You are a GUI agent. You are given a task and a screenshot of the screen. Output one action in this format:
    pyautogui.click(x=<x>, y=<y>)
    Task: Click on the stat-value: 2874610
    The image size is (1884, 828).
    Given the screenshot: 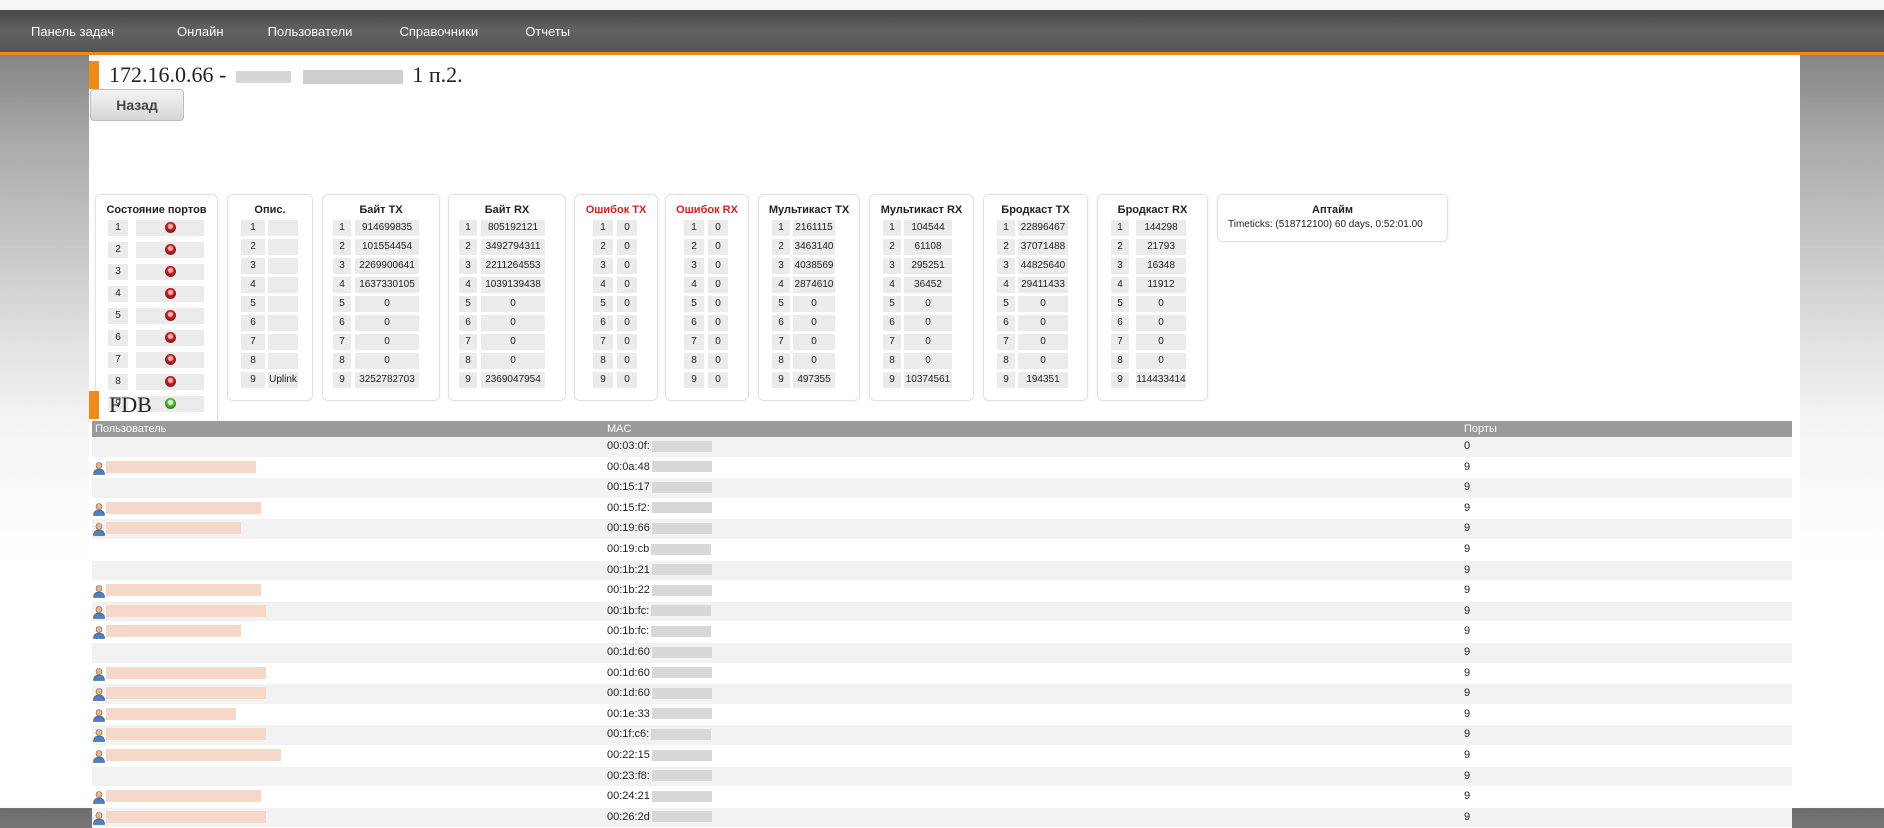 What is the action you would take?
    pyautogui.click(x=814, y=285)
    